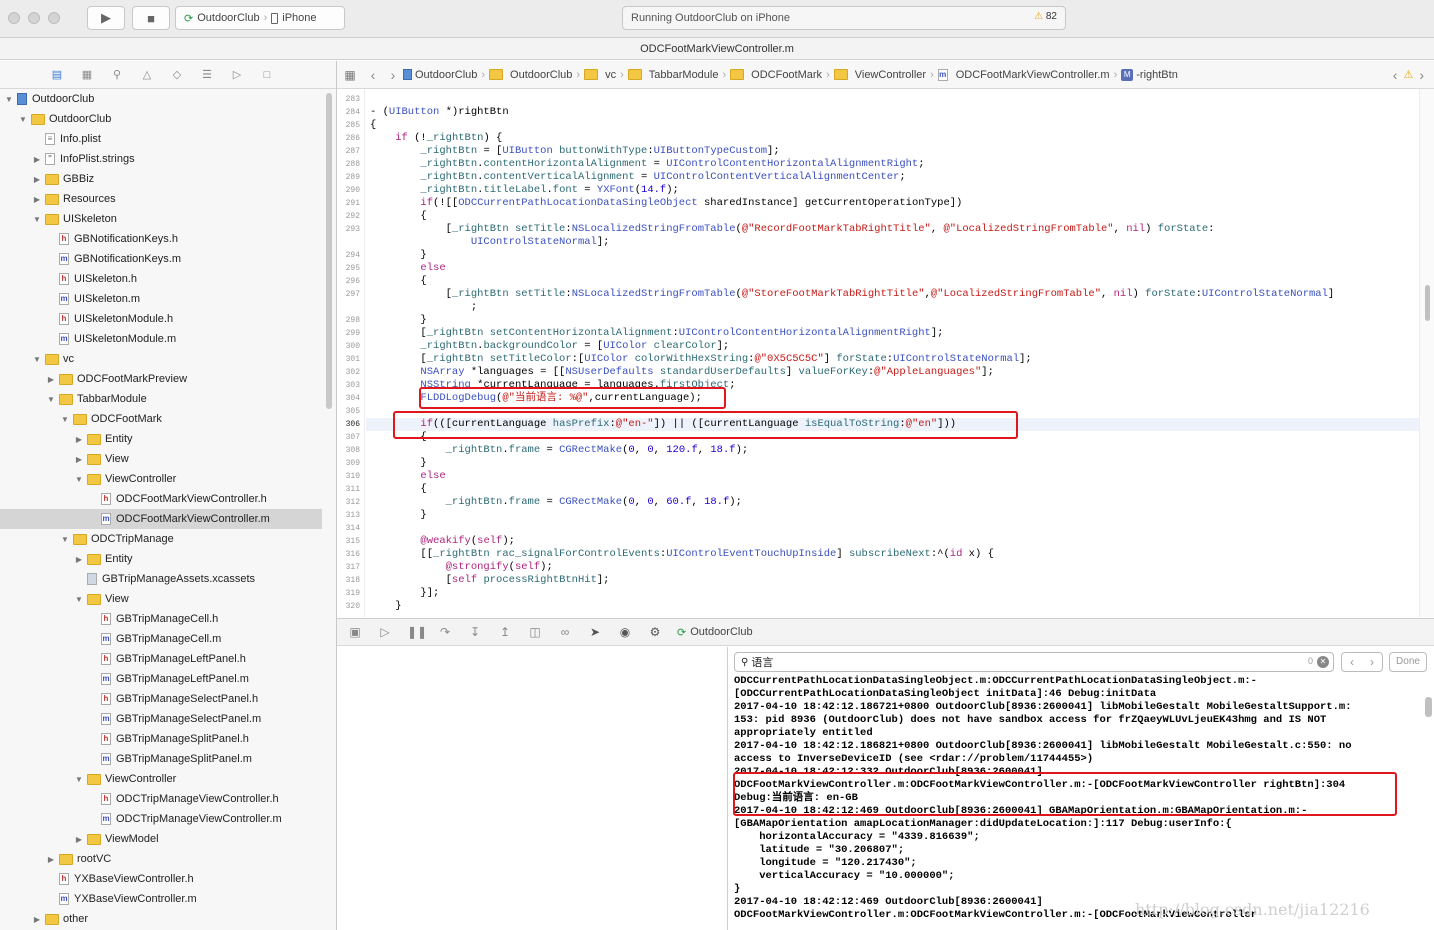 This screenshot has width=1434, height=930. I want to click on code-line: }];, so click(404, 593).